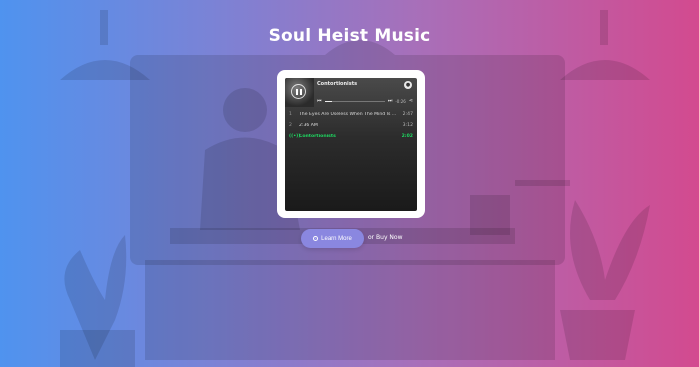 This screenshot has height=367, width=699. What do you see at coordinates (337, 84) in the screenshot?
I see `now-playing-title: Contortionists` at bounding box center [337, 84].